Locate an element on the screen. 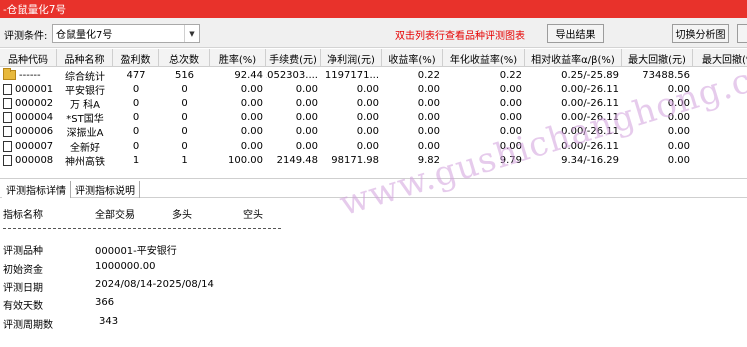 The image size is (747, 347). condition-select-value: 仓鼠量化7号 is located at coordinates (84, 35).